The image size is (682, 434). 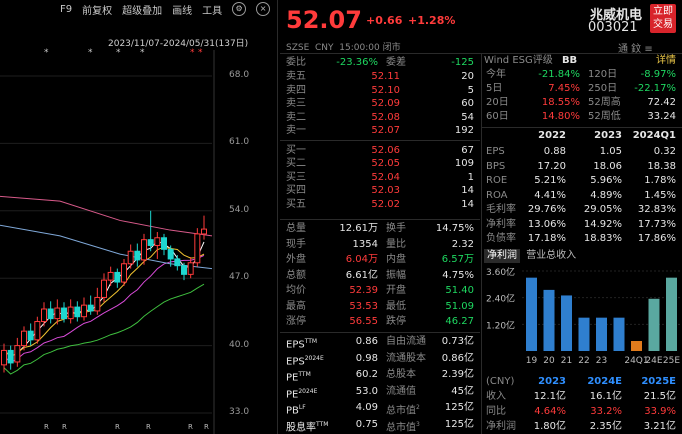 What do you see at coordinates (464, 130) in the screenshot?
I see `ask-volume: 192` at bounding box center [464, 130].